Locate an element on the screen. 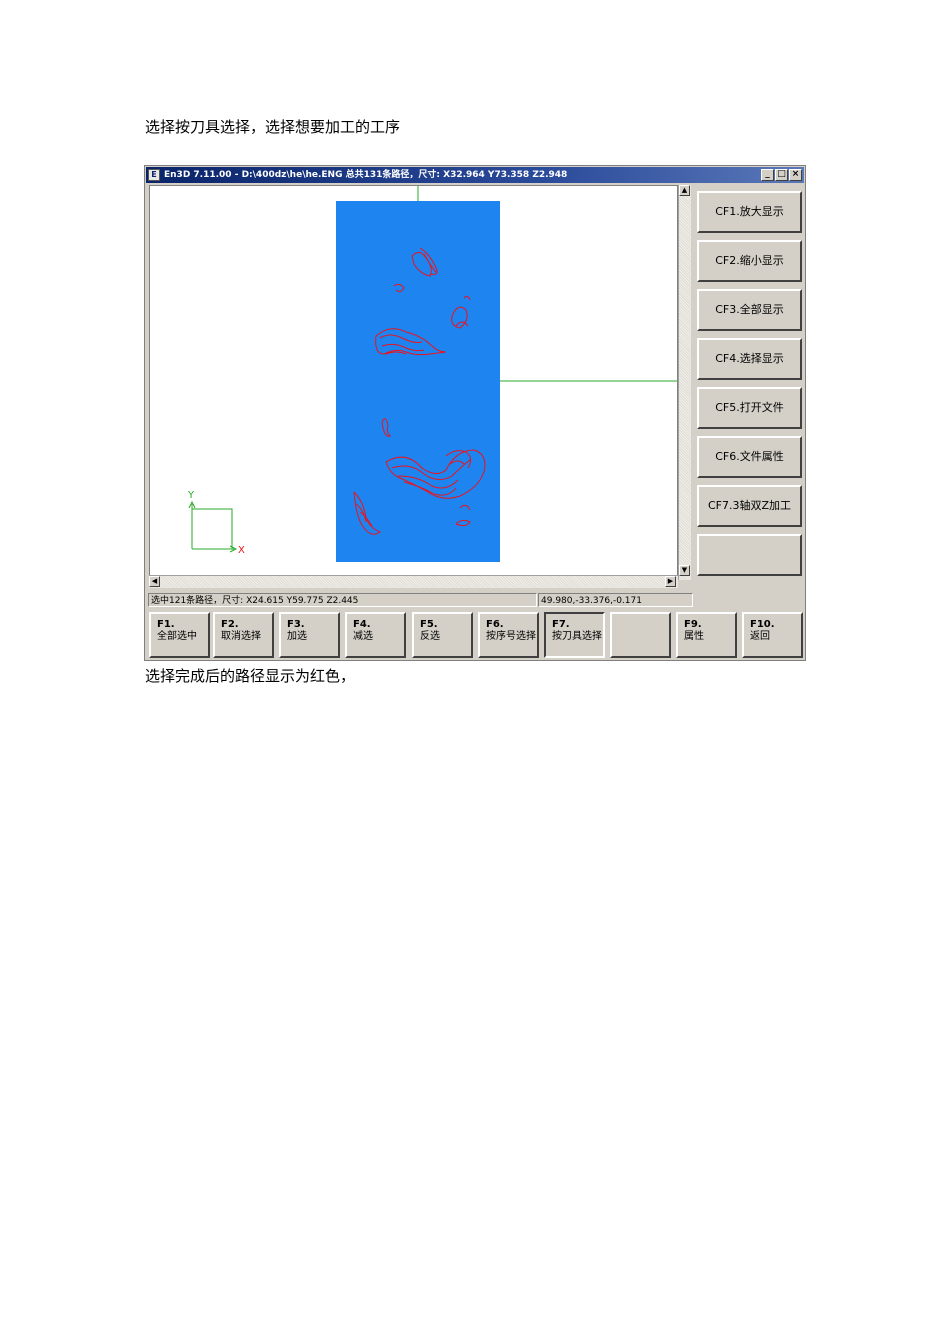  f10-return-button: F10. 返回 is located at coordinates (772, 635).